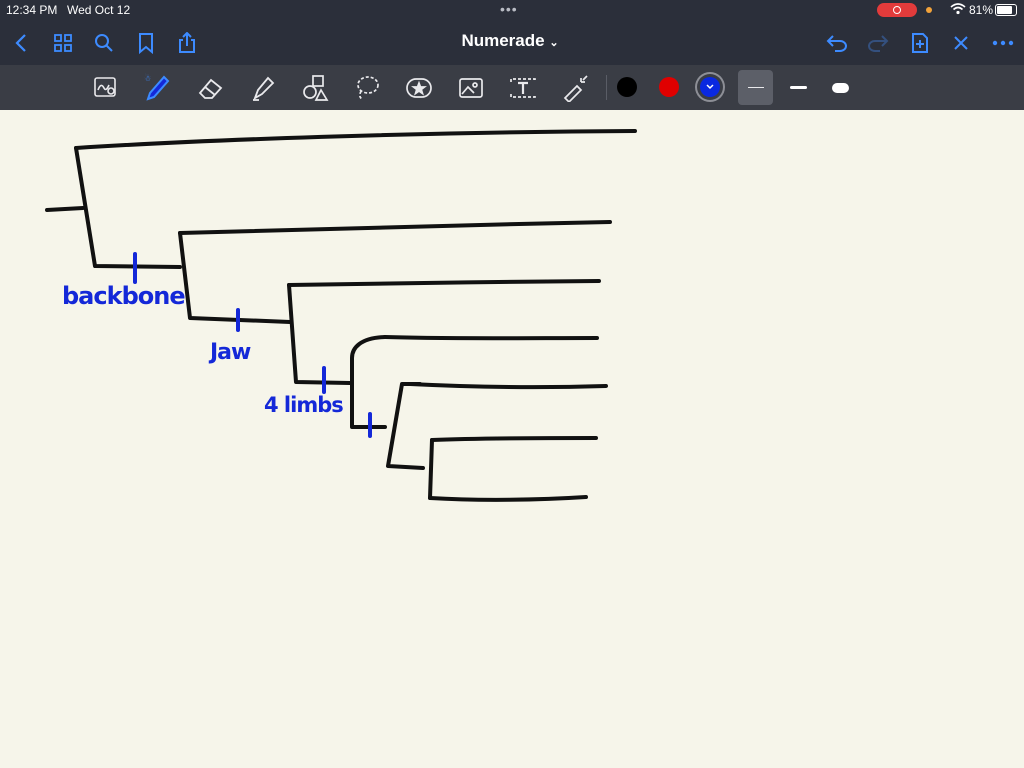 The width and height of the screenshot is (1024, 768). Describe the element at coordinates (21, 43) in the screenshot. I see `back-icon` at that location.